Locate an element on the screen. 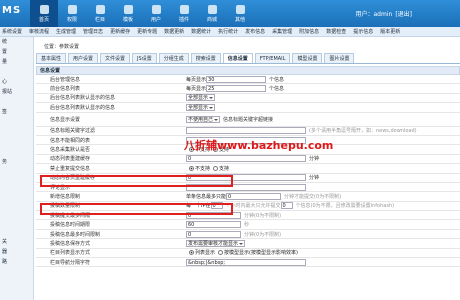 This screenshot has height=300, width=460. sidebar-item: 统 is located at coordinates (16, 42).